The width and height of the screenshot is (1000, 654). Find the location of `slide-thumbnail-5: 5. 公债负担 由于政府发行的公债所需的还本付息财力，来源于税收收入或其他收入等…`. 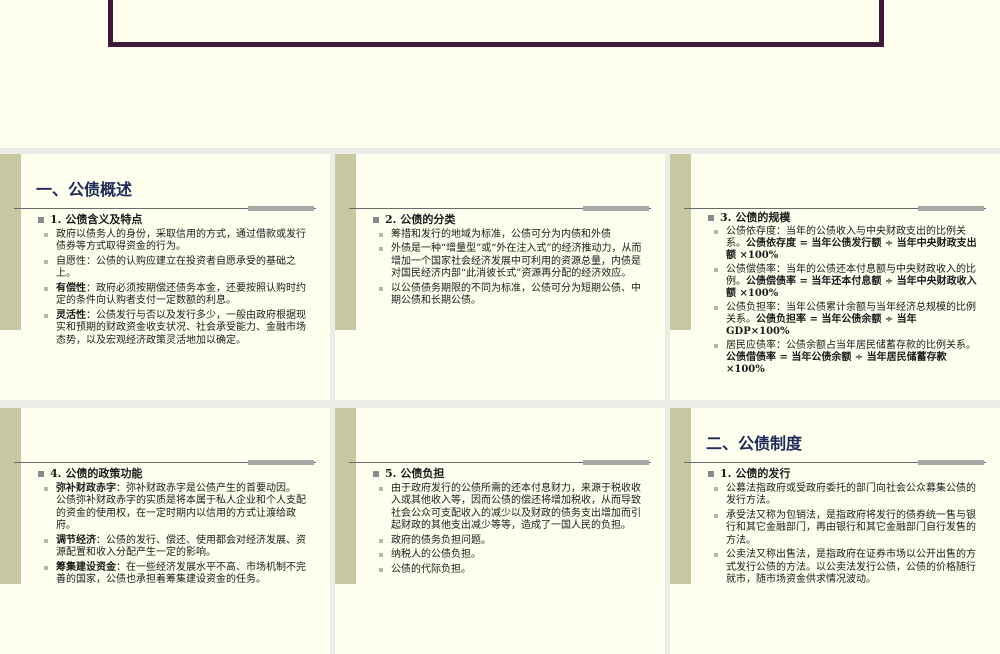

slide-thumbnail-5: 5. 公债负担 由于政府发行的公债所需的还本付息财力，来源于税收收入或其他收入等… is located at coordinates (500, 531).